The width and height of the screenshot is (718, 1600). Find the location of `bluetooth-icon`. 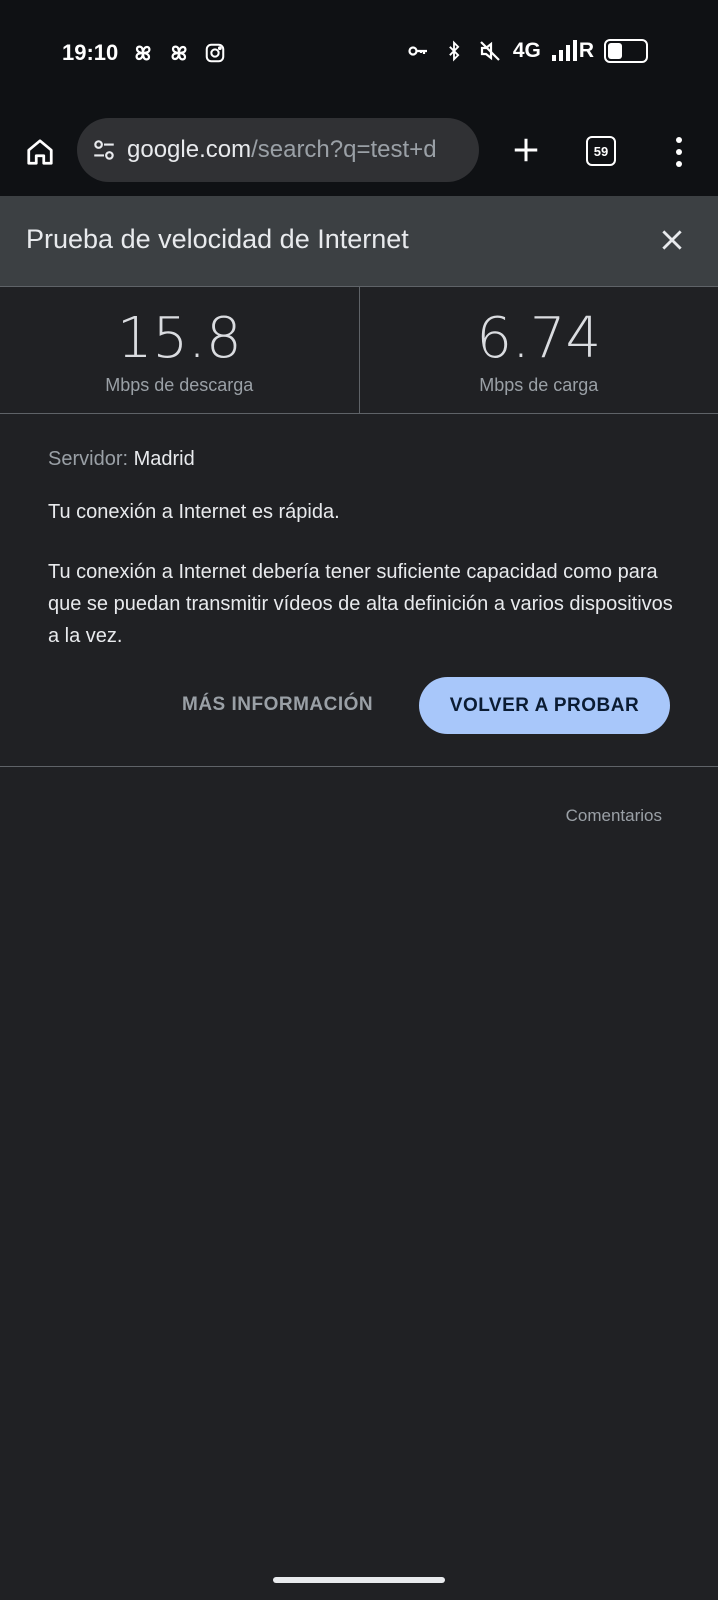

bluetooth-icon is located at coordinates (454, 51).